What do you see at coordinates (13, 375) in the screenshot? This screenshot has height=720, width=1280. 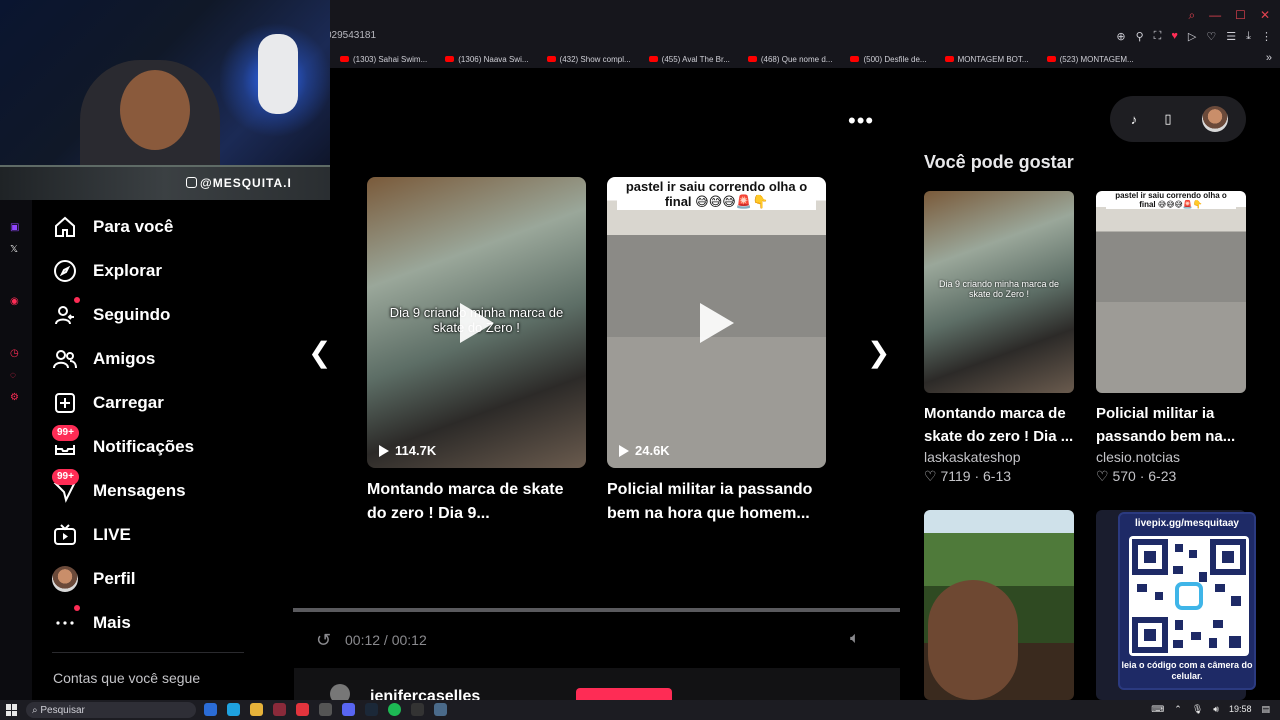 I see `chat-icon: ◌` at bounding box center [13, 375].